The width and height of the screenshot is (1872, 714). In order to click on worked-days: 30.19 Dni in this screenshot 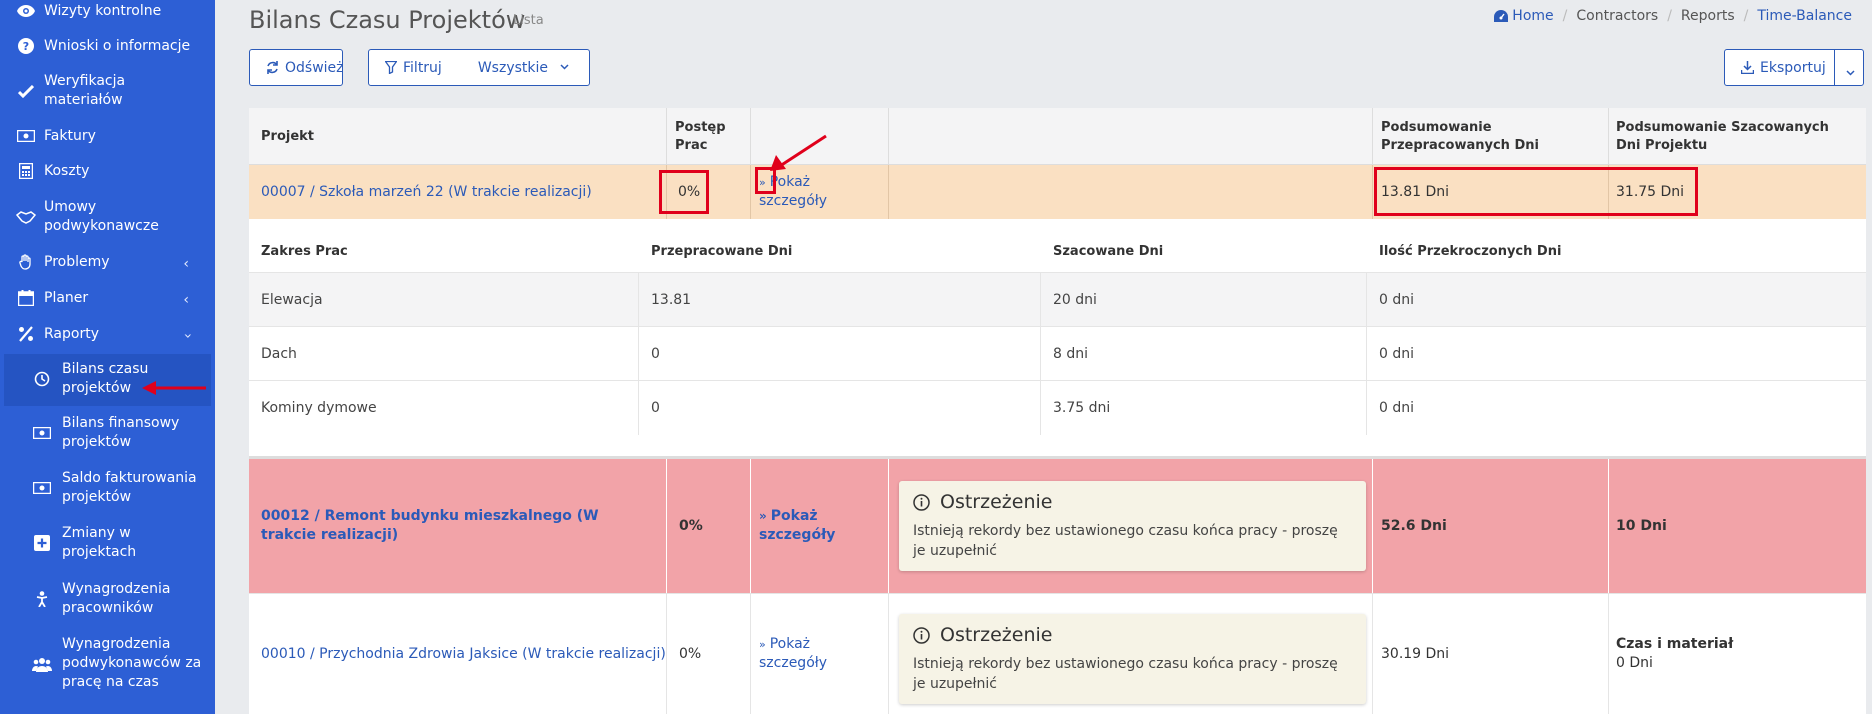, I will do `click(1491, 654)`.